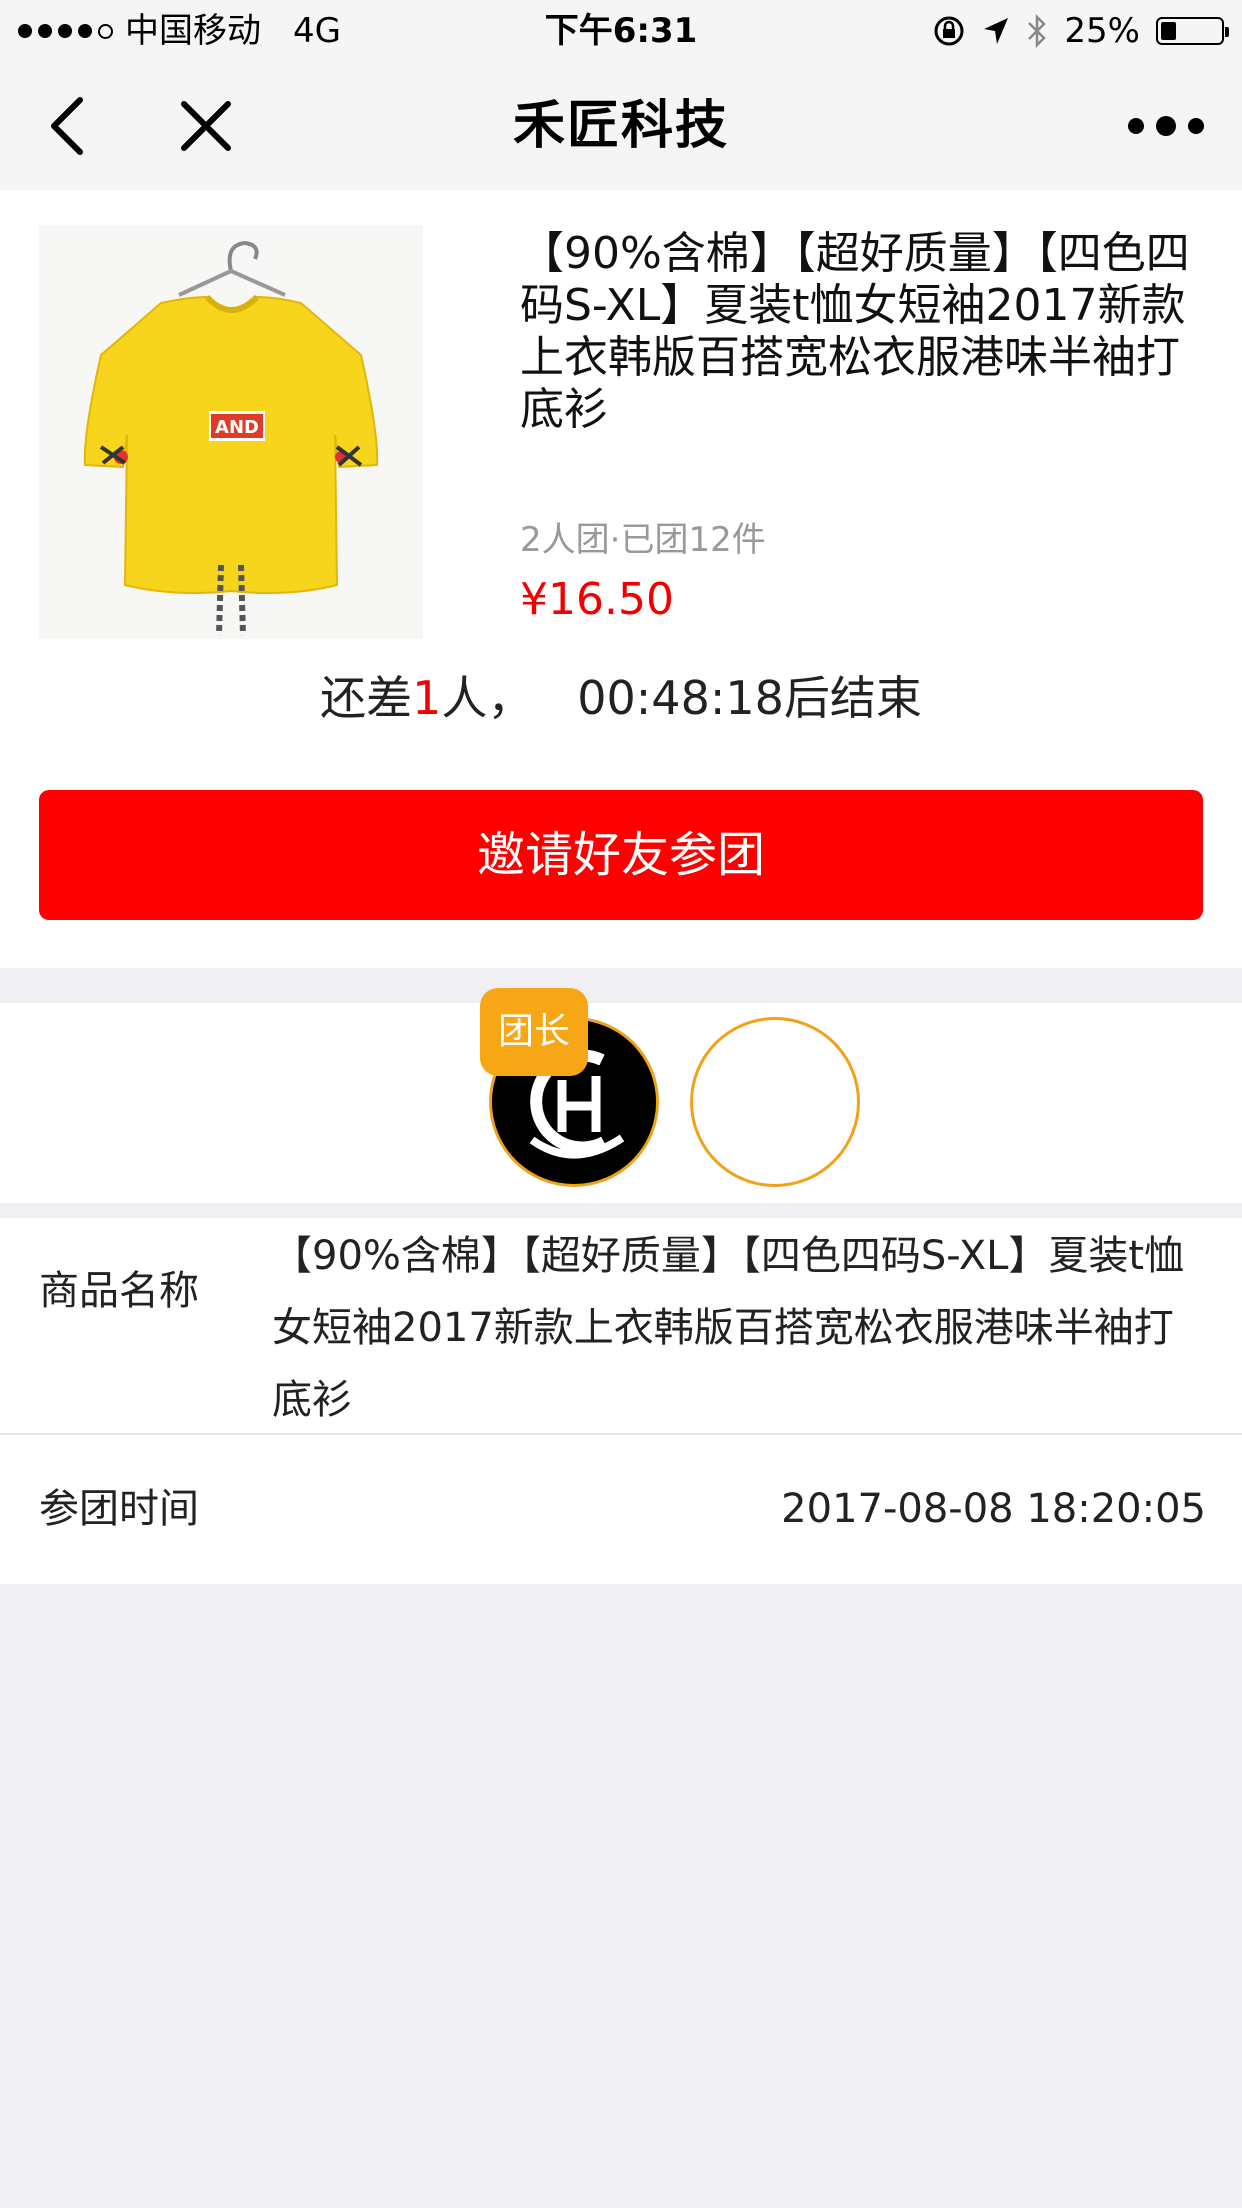  Describe the element at coordinates (621, 855) in the screenshot. I see `invite-friends-button: 邀请好友参团` at that location.